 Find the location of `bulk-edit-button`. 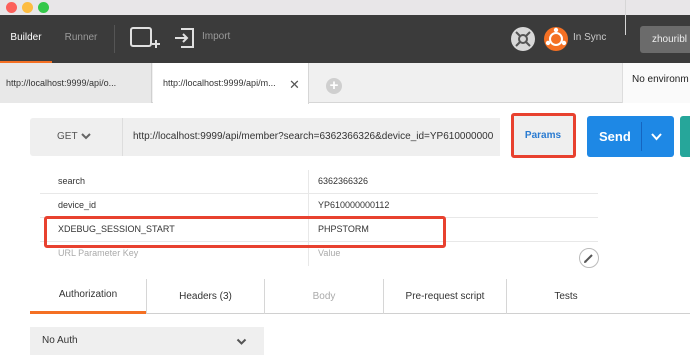

bulk-edit-button is located at coordinates (589, 258).